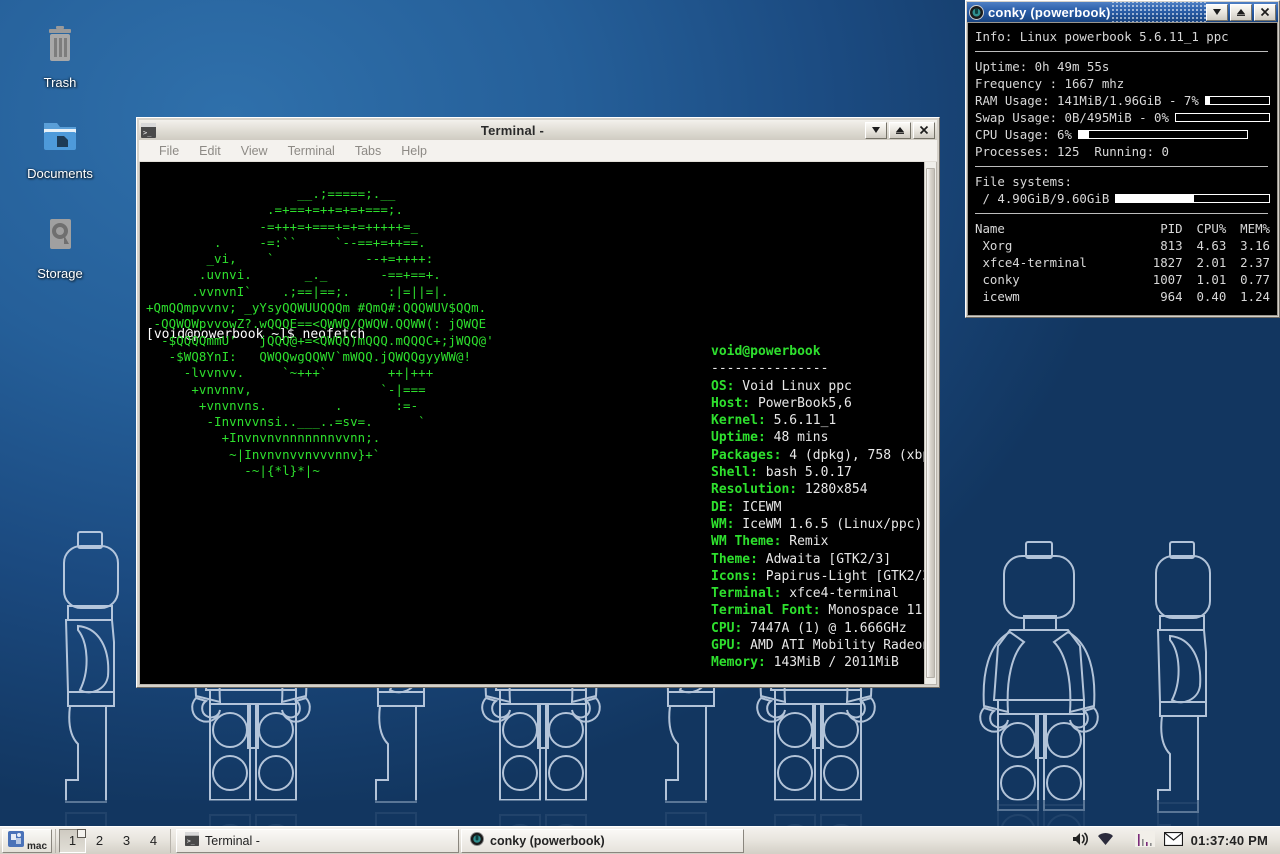  I want to click on menu-edit: Edit, so click(210, 151).